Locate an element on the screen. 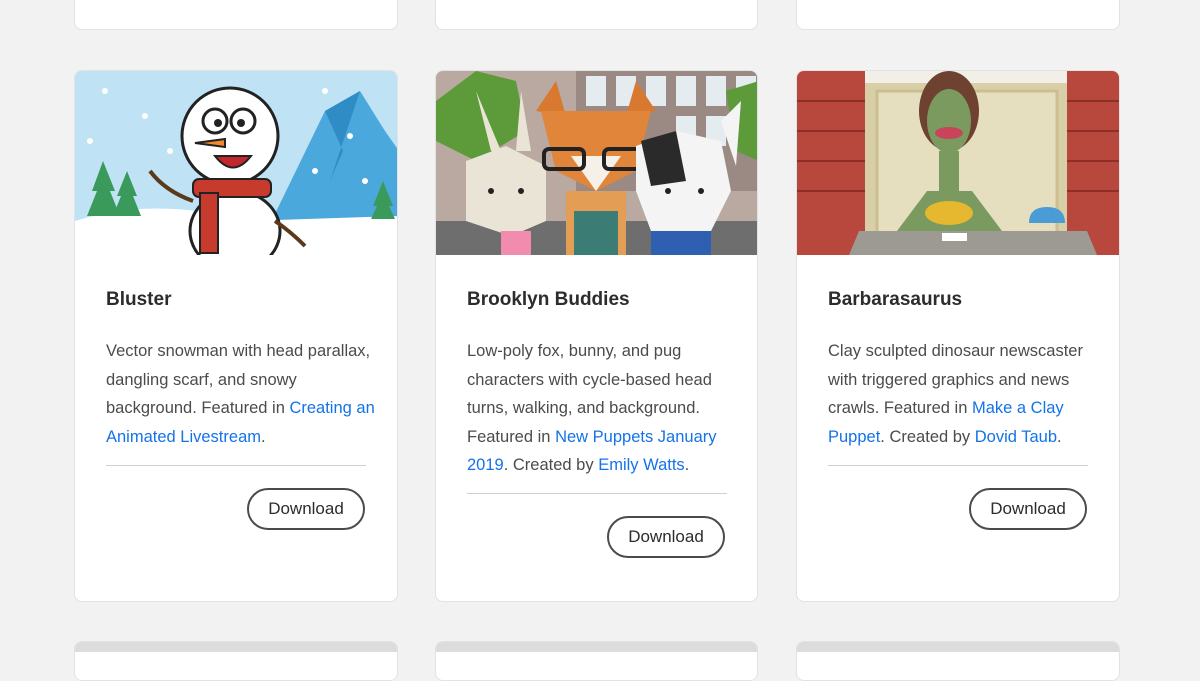 The width and height of the screenshot is (1200, 681). lowpoly-animals-thumbnail is located at coordinates (596, 163).